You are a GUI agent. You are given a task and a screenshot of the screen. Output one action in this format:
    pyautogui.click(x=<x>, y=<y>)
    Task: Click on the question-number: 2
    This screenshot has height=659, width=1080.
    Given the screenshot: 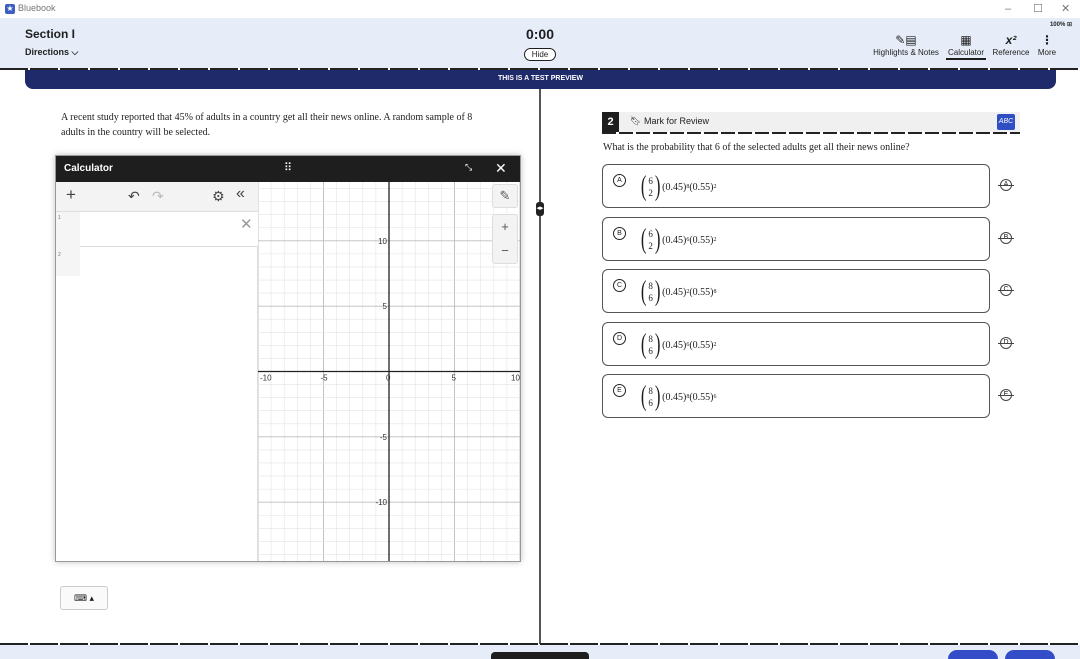 What is the action you would take?
    pyautogui.click(x=610, y=122)
    